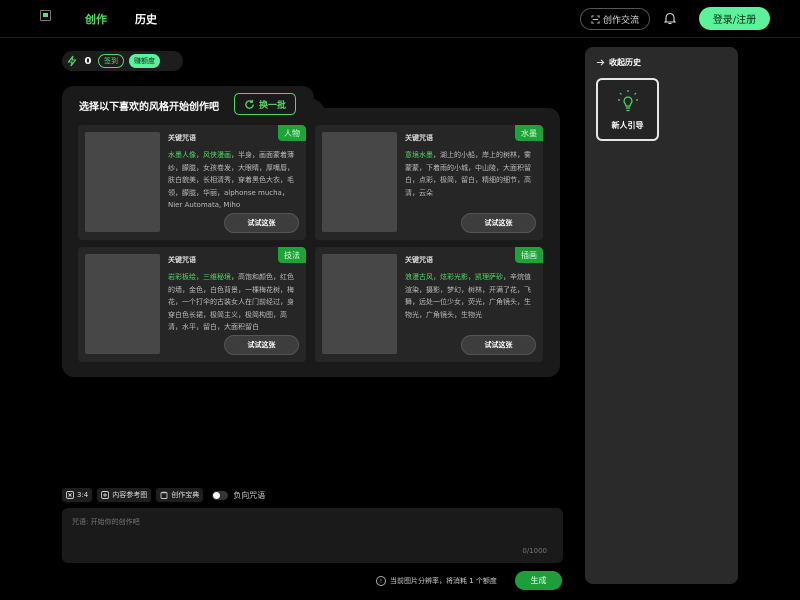 The height and width of the screenshot is (600, 800). What do you see at coordinates (199, 277) in the screenshot?
I see `keyword-highlight: 岩彩板绘，三维秘境` at bounding box center [199, 277].